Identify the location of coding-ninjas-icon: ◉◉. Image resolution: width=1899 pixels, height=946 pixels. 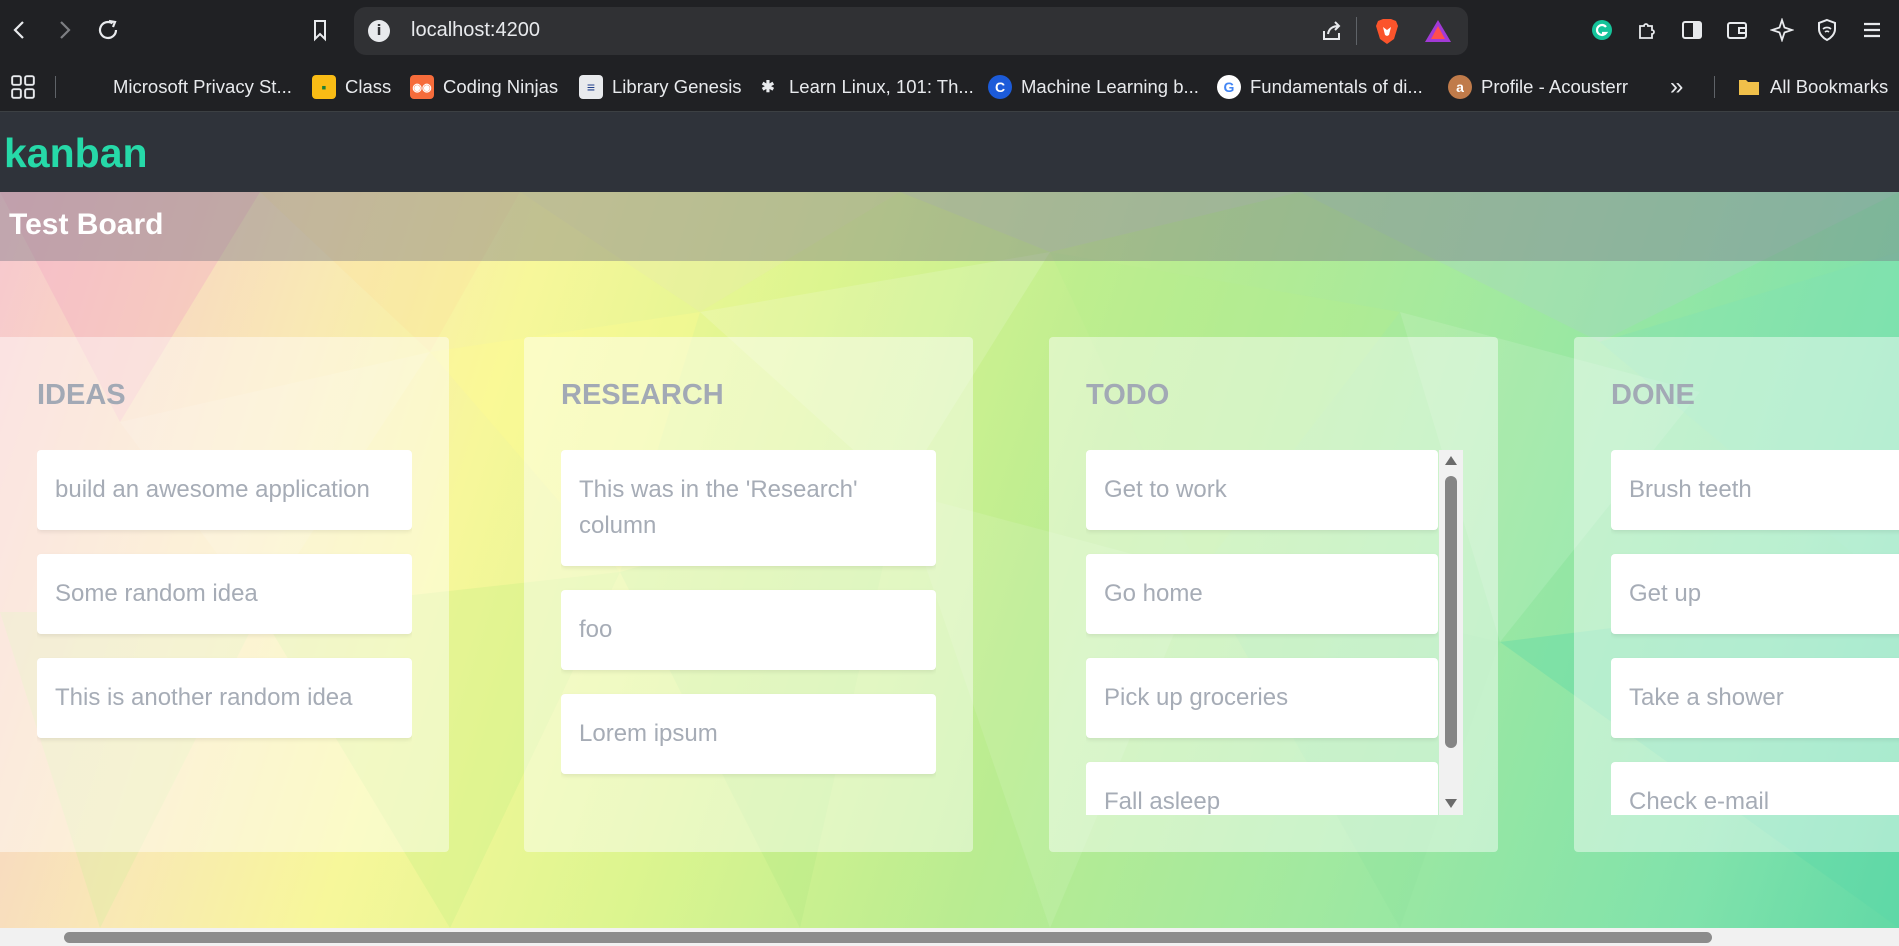
(422, 87).